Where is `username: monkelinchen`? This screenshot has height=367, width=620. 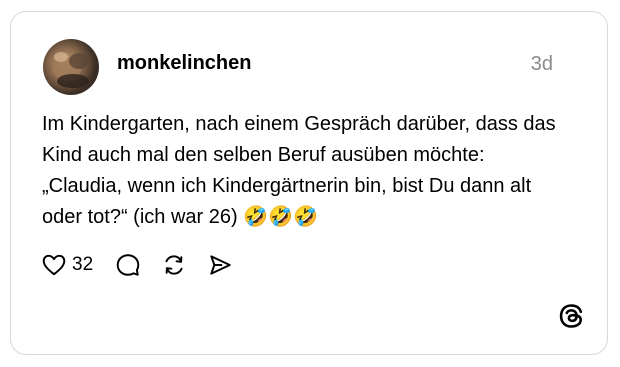 username: monkelinchen is located at coordinates (184, 63).